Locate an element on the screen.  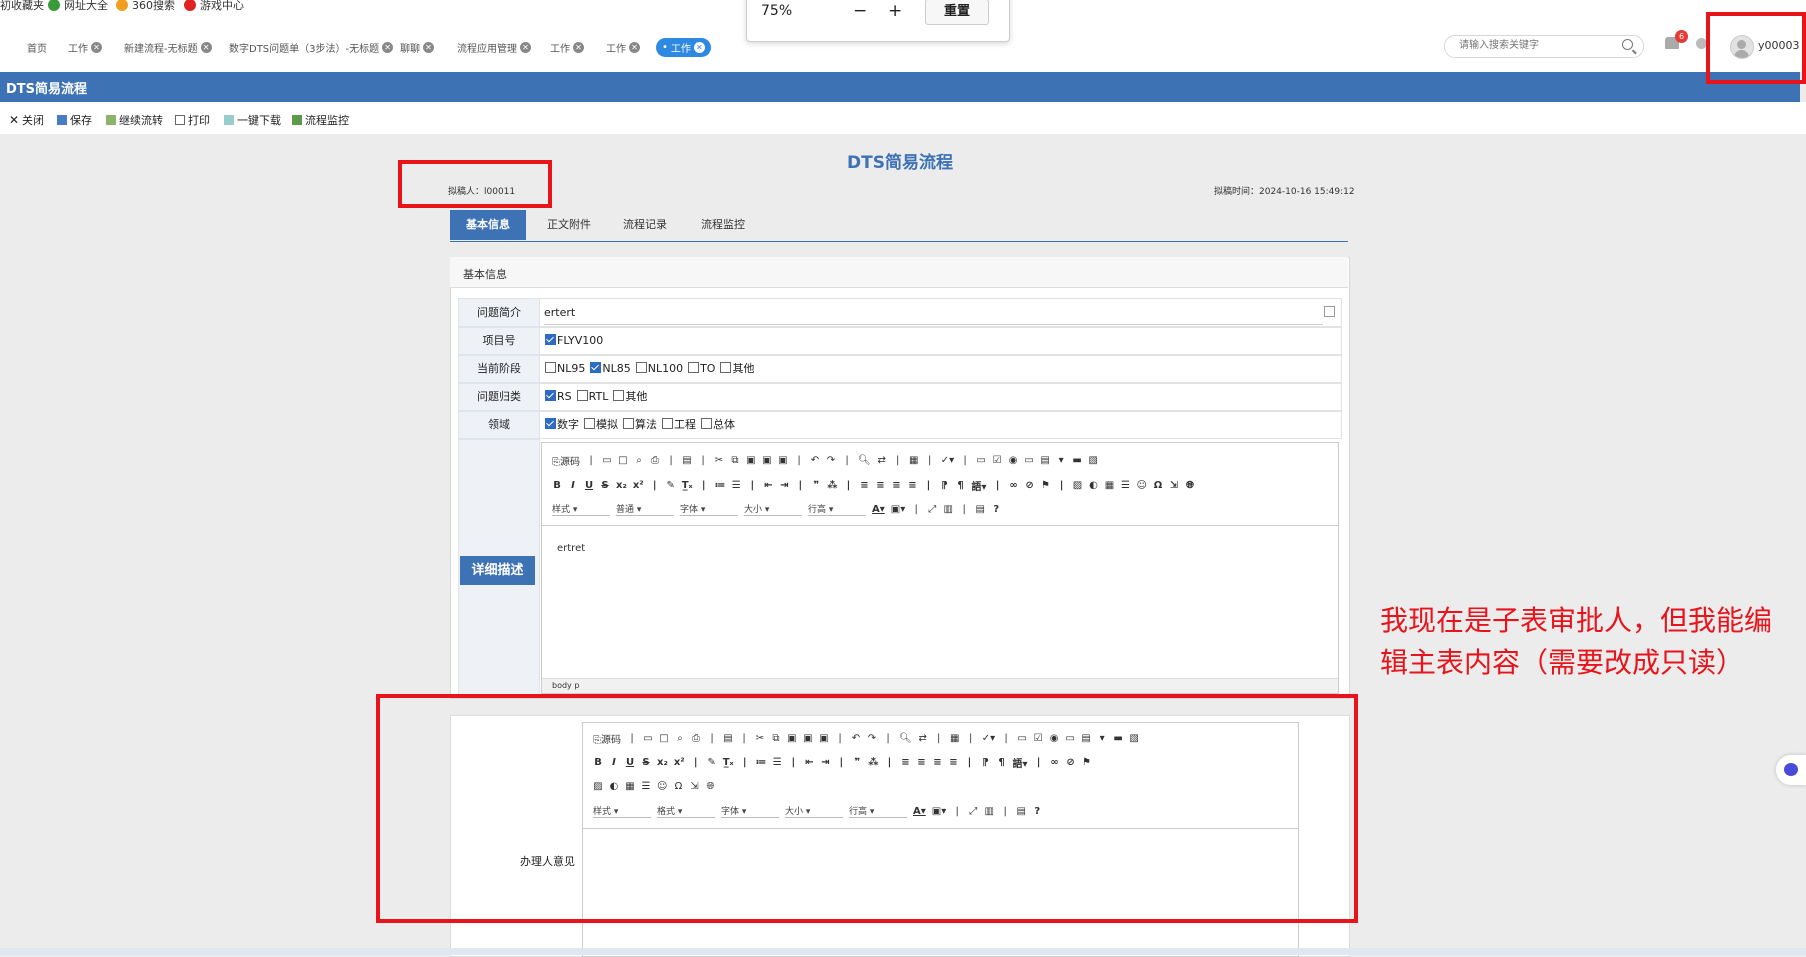
align-center-icon: ≡ is located at coordinates (881, 485).